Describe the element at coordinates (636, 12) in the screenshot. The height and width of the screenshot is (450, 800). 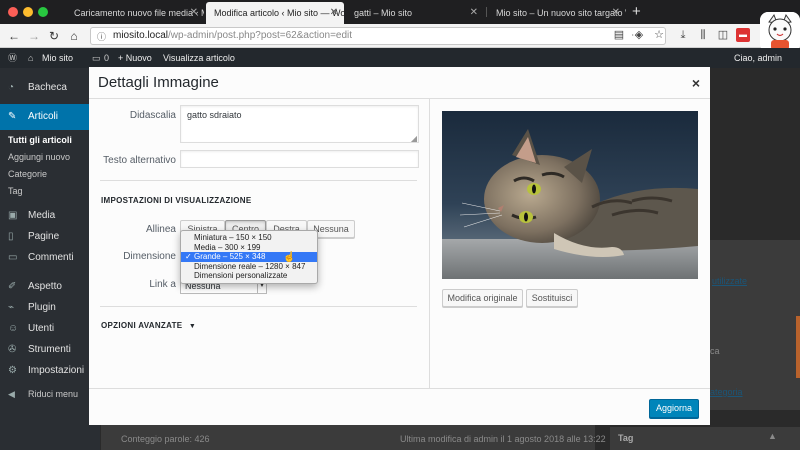
I see `new-tab-button: +` at that location.